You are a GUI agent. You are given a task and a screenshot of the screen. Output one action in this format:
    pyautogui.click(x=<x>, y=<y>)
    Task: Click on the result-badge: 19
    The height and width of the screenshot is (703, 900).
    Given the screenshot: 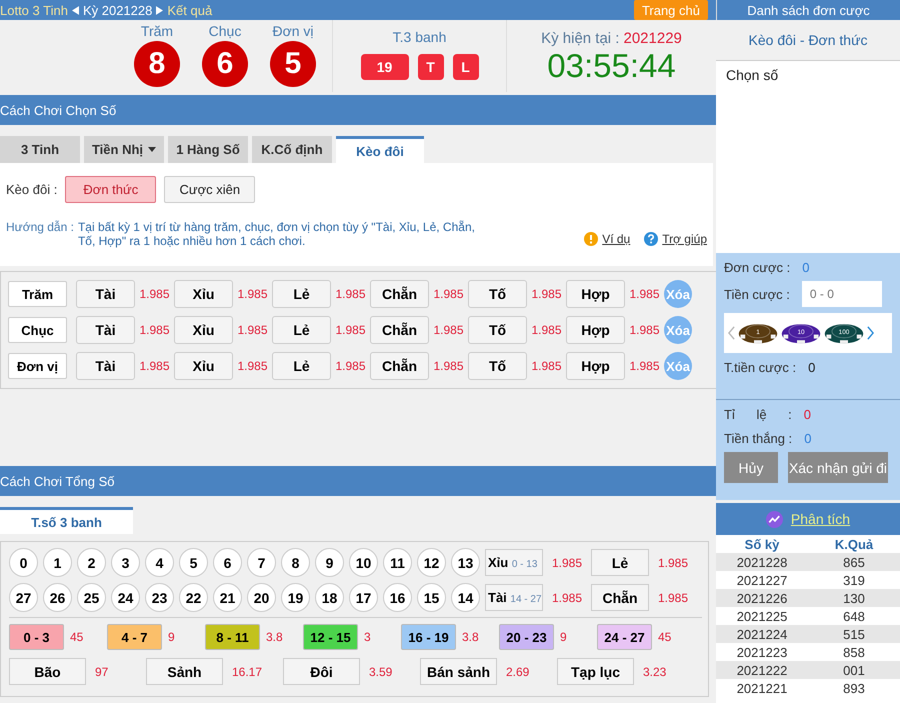 What is the action you would take?
    pyautogui.click(x=384, y=67)
    